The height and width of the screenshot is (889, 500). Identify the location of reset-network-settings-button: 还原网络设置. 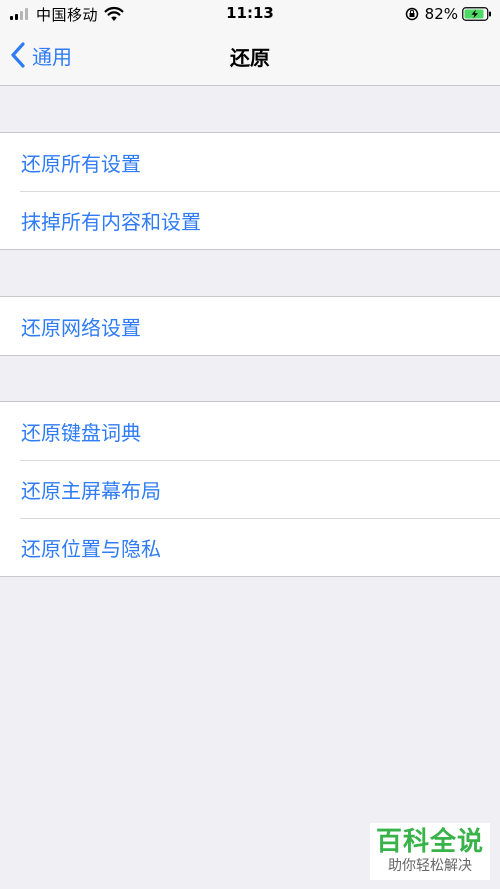
(250, 326).